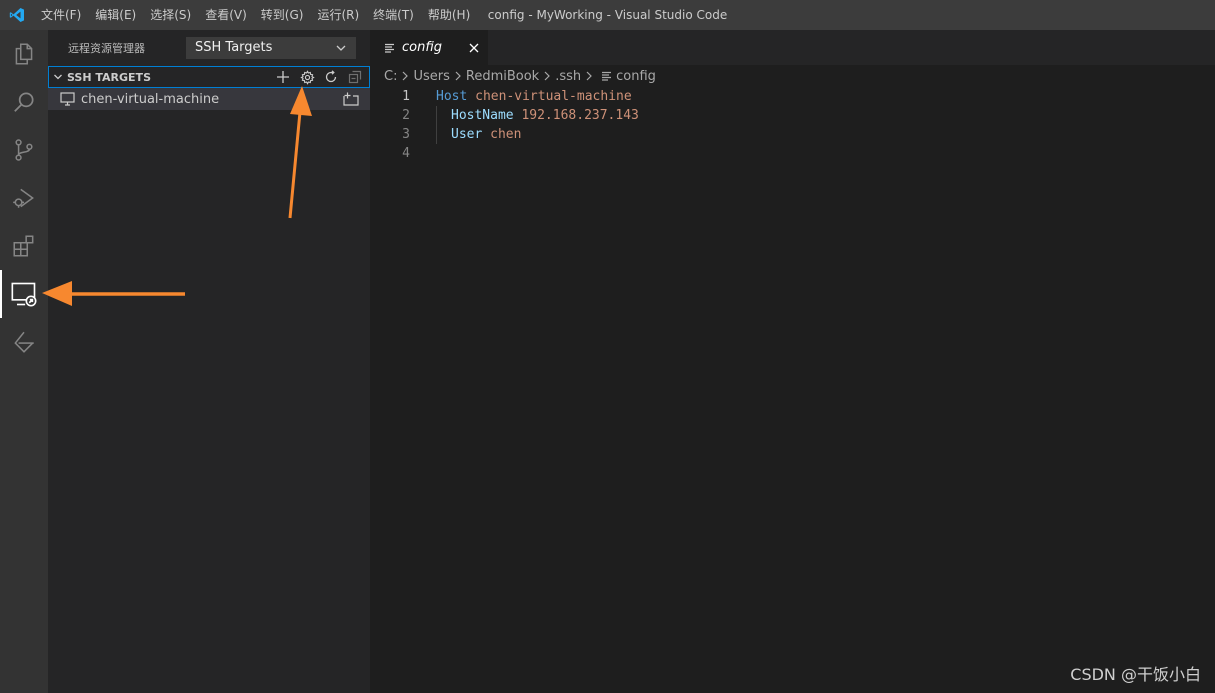 Image resolution: width=1215 pixels, height=693 pixels. Describe the element at coordinates (307, 77) in the screenshot. I see `gear-icon` at that location.